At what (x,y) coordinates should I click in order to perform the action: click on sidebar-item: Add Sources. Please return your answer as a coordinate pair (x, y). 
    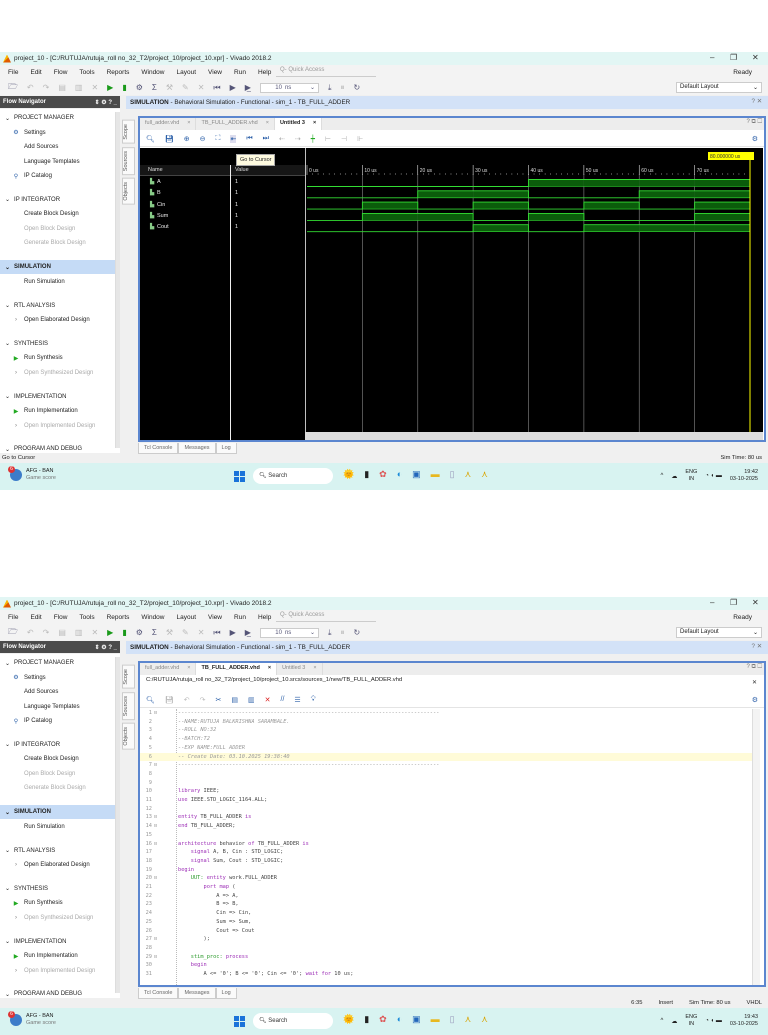
    Looking at the image, I should click on (60, 147).